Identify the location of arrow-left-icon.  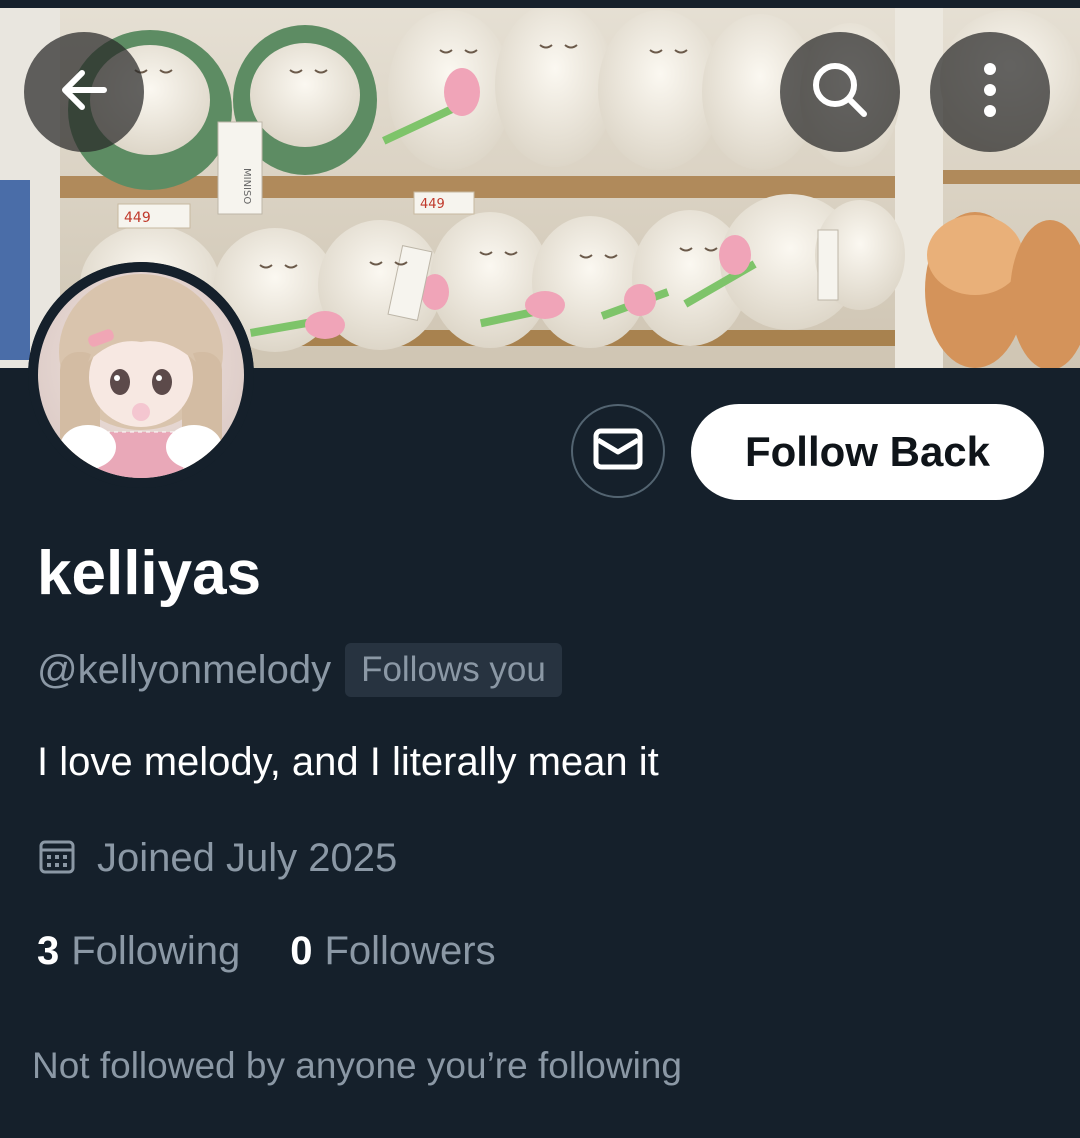
(84, 92).